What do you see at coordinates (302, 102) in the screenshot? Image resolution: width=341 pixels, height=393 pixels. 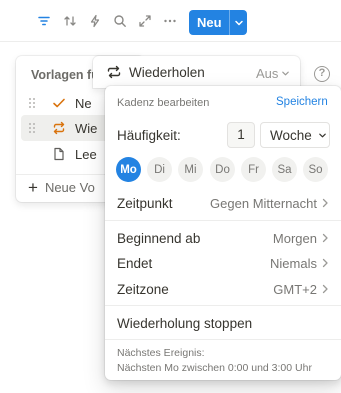 I see `save-button: Speichern` at bounding box center [302, 102].